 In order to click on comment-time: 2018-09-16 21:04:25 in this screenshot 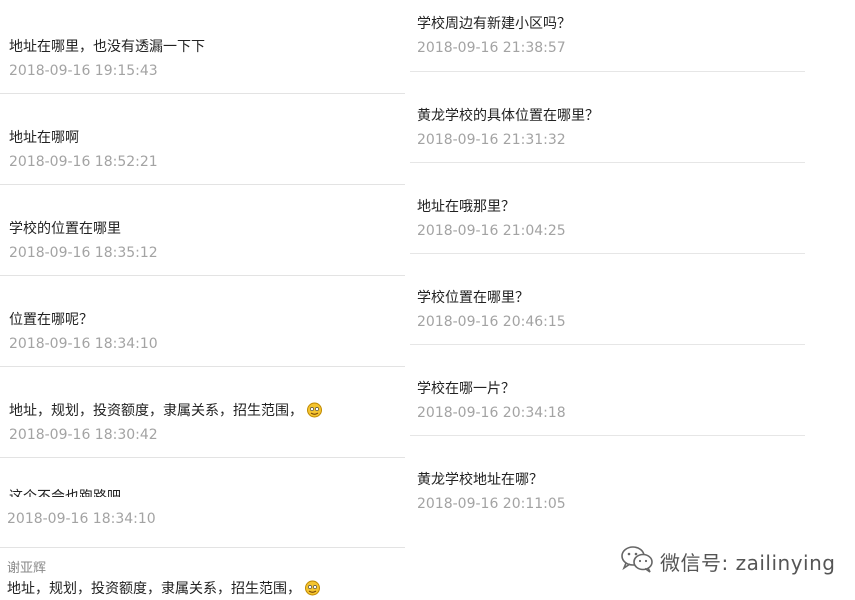, I will do `click(491, 231)`.